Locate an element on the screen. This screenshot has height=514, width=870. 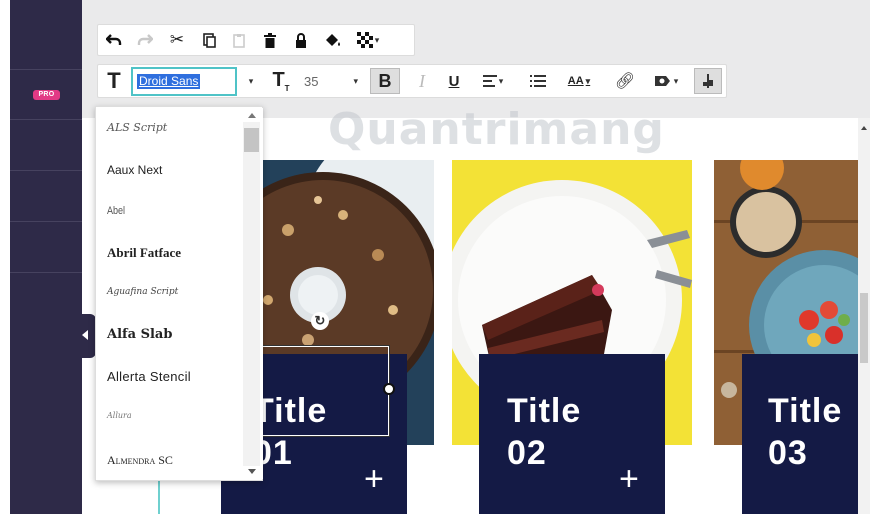
list-button is located at coordinates (538, 81).